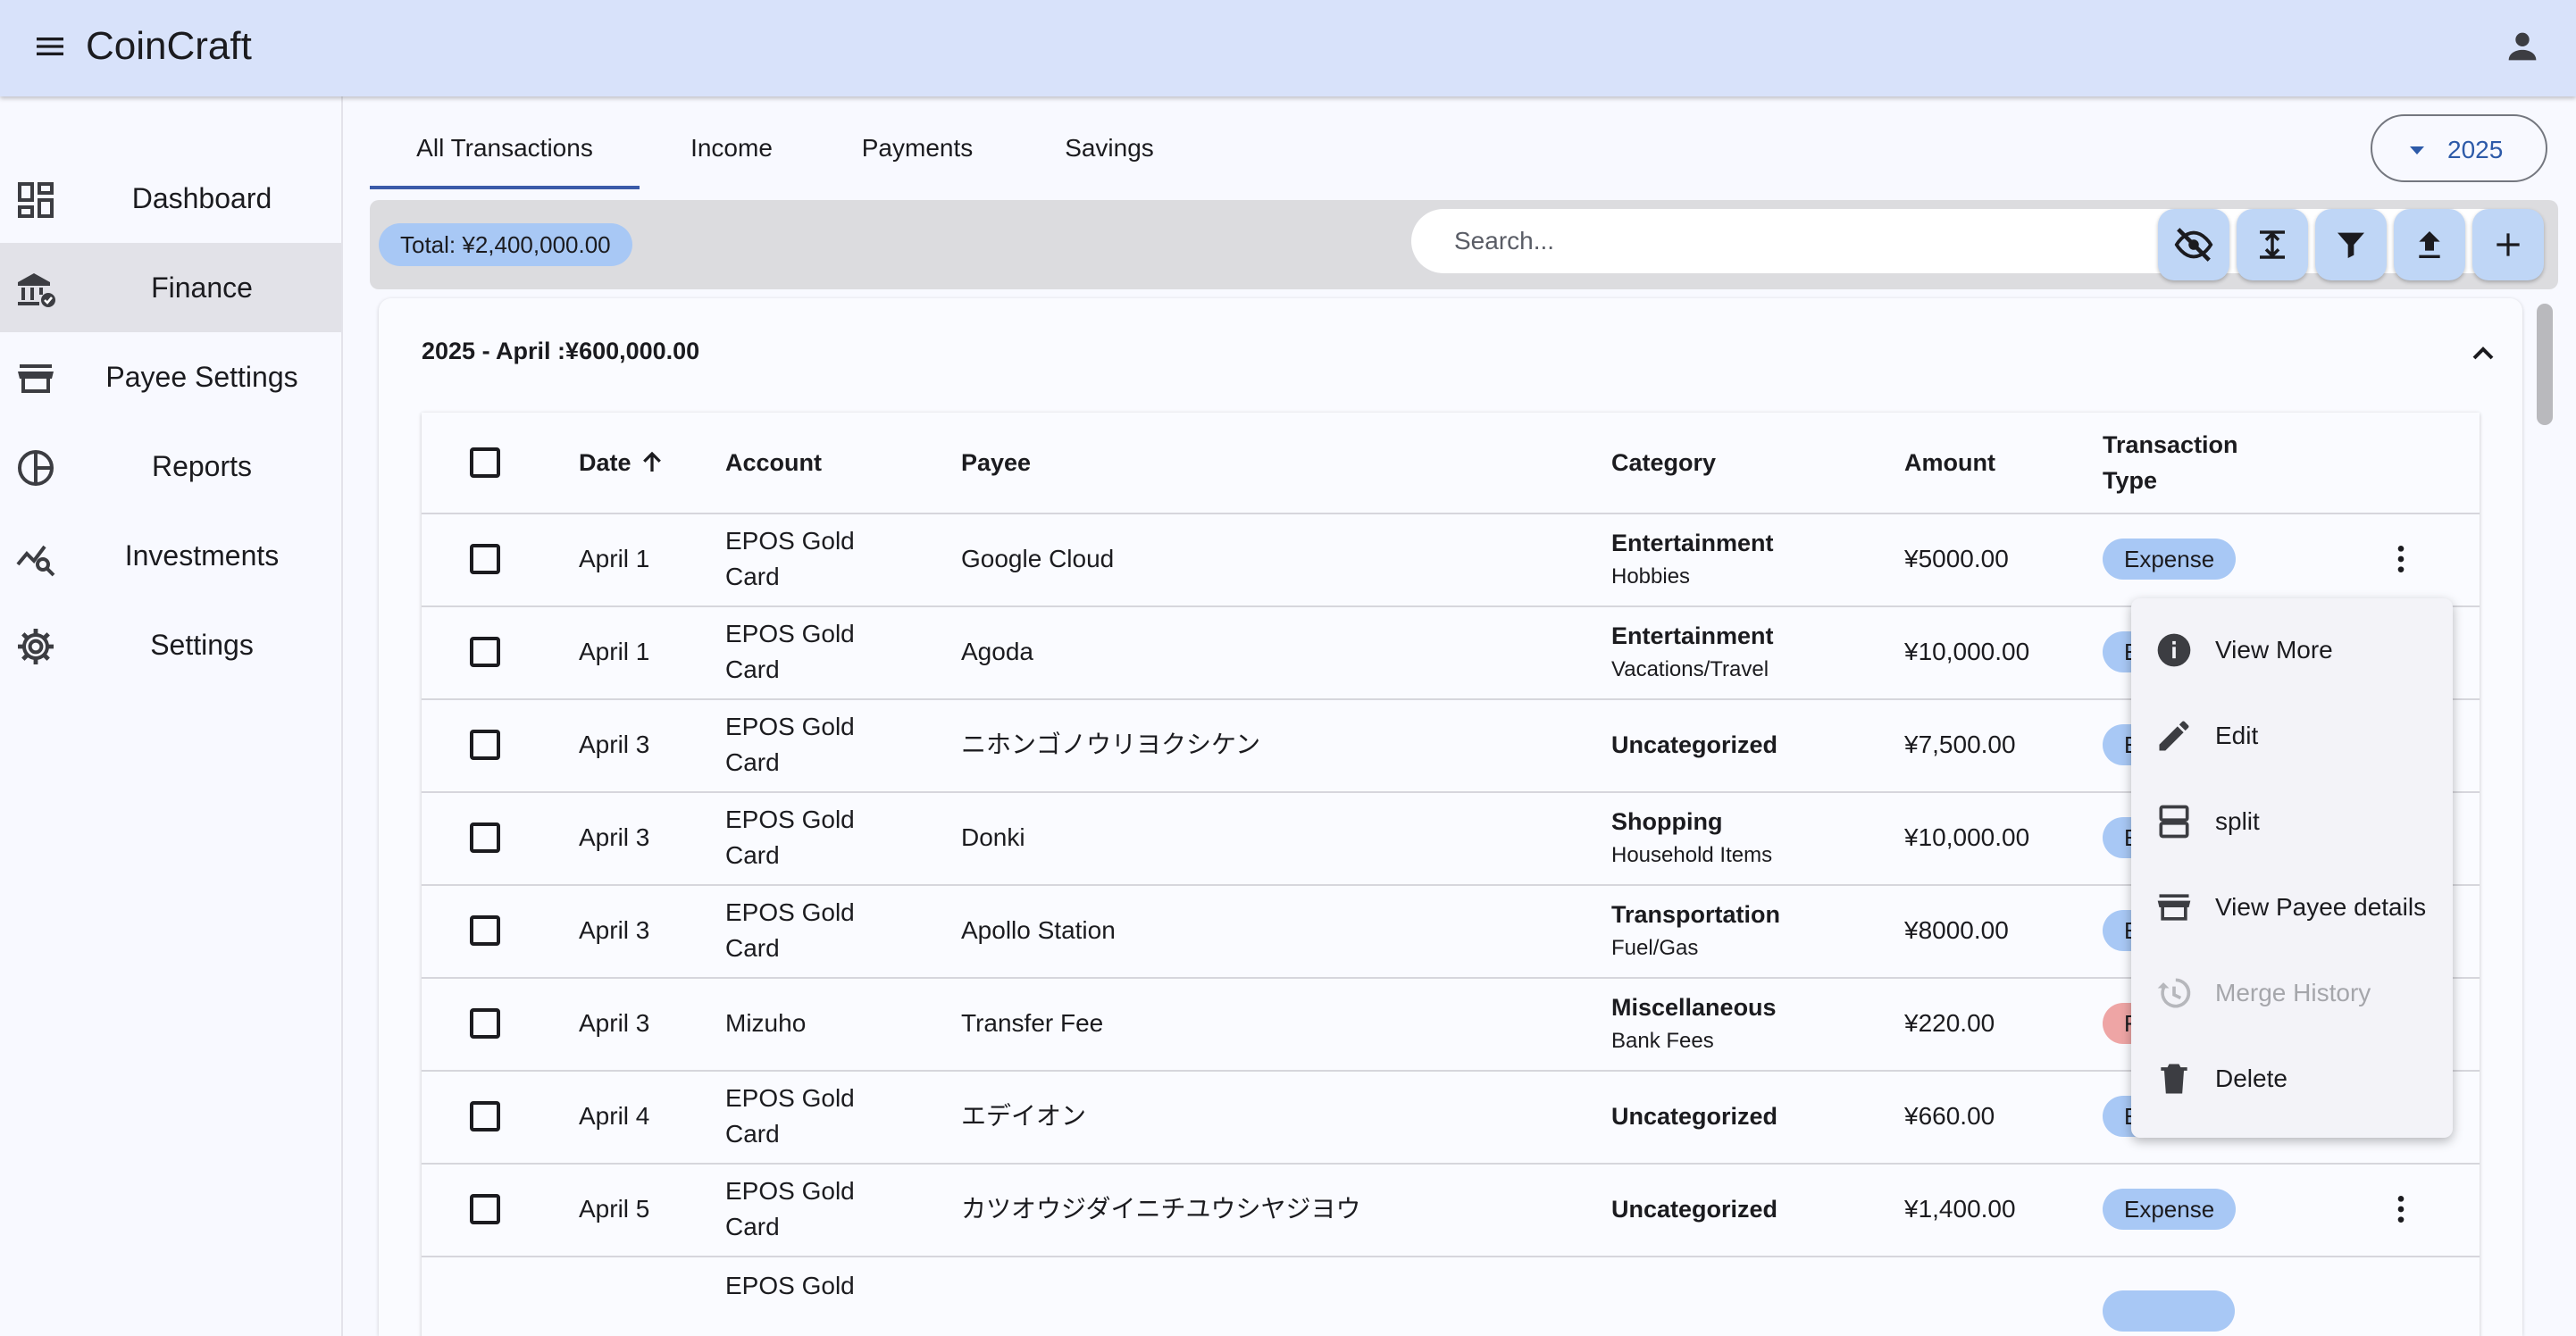 The image size is (2576, 1336). I want to click on tab-payments: Payments, so click(917, 153).